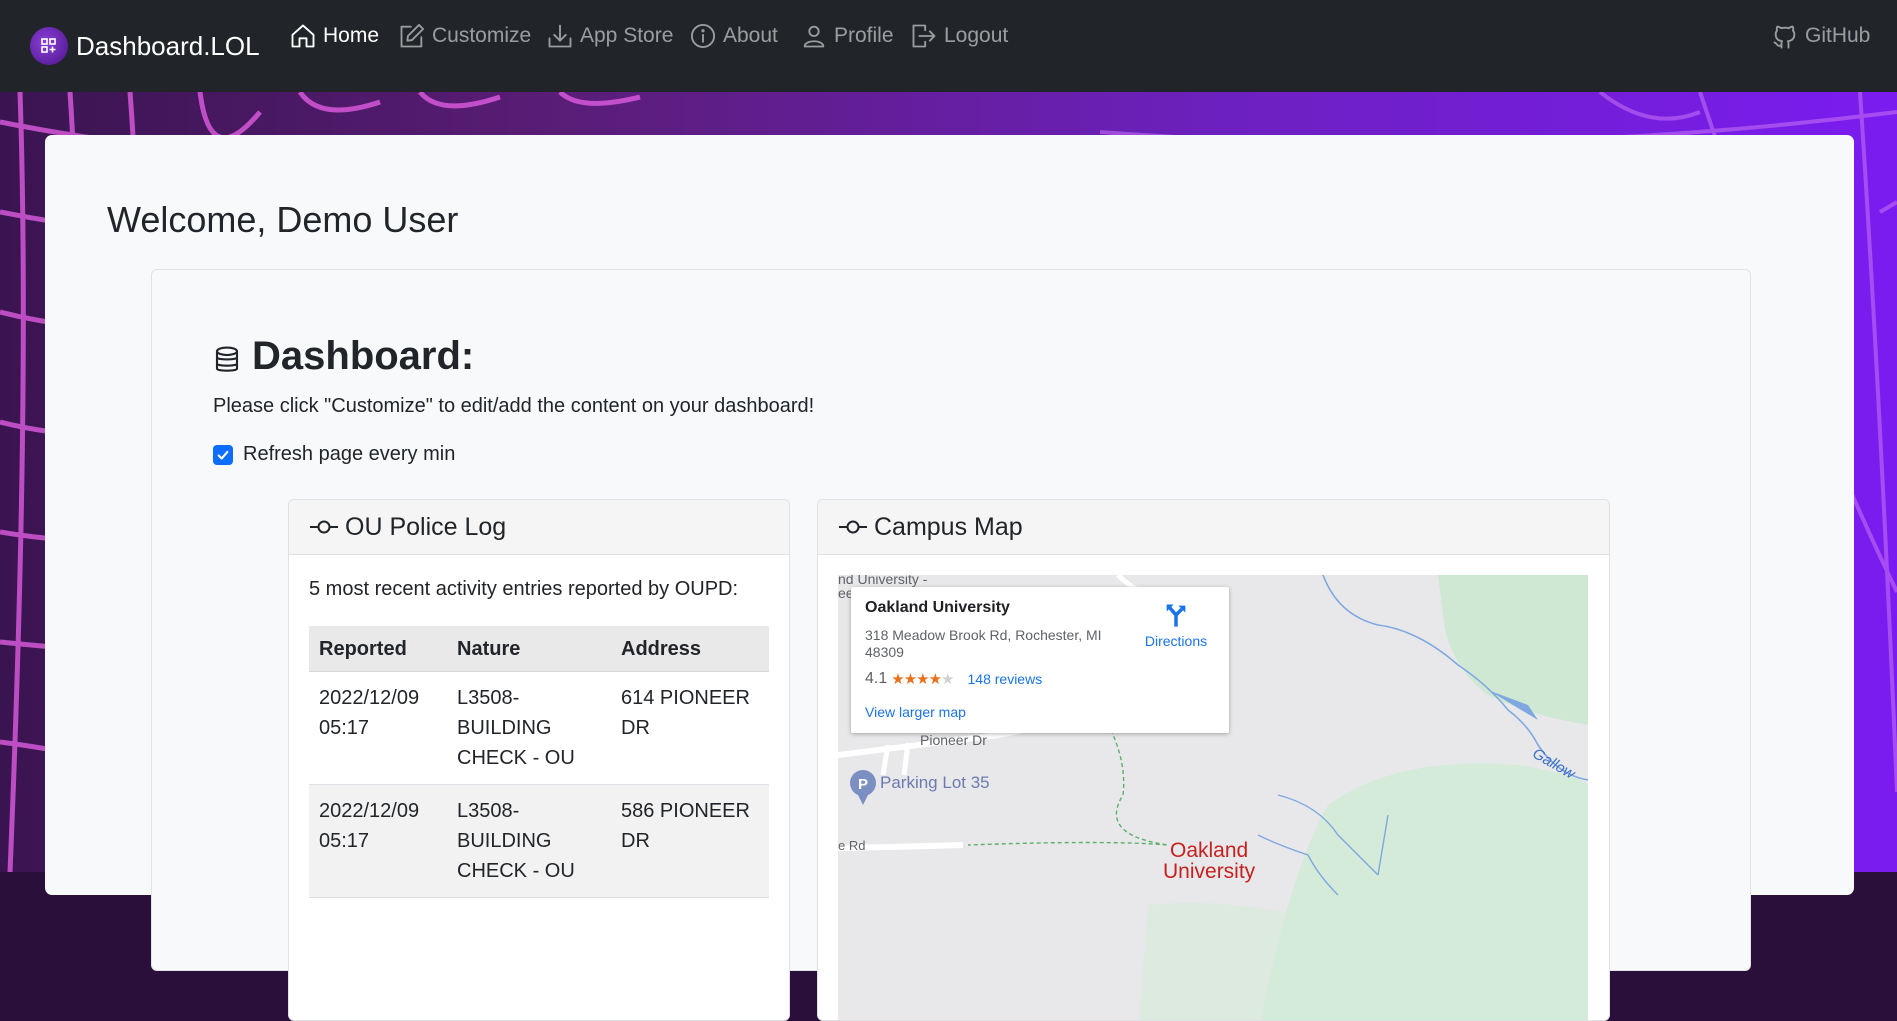 This screenshot has width=1897, height=1021. I want to click on refresh-checkbox: Refresh page every min, so click(334, 454).